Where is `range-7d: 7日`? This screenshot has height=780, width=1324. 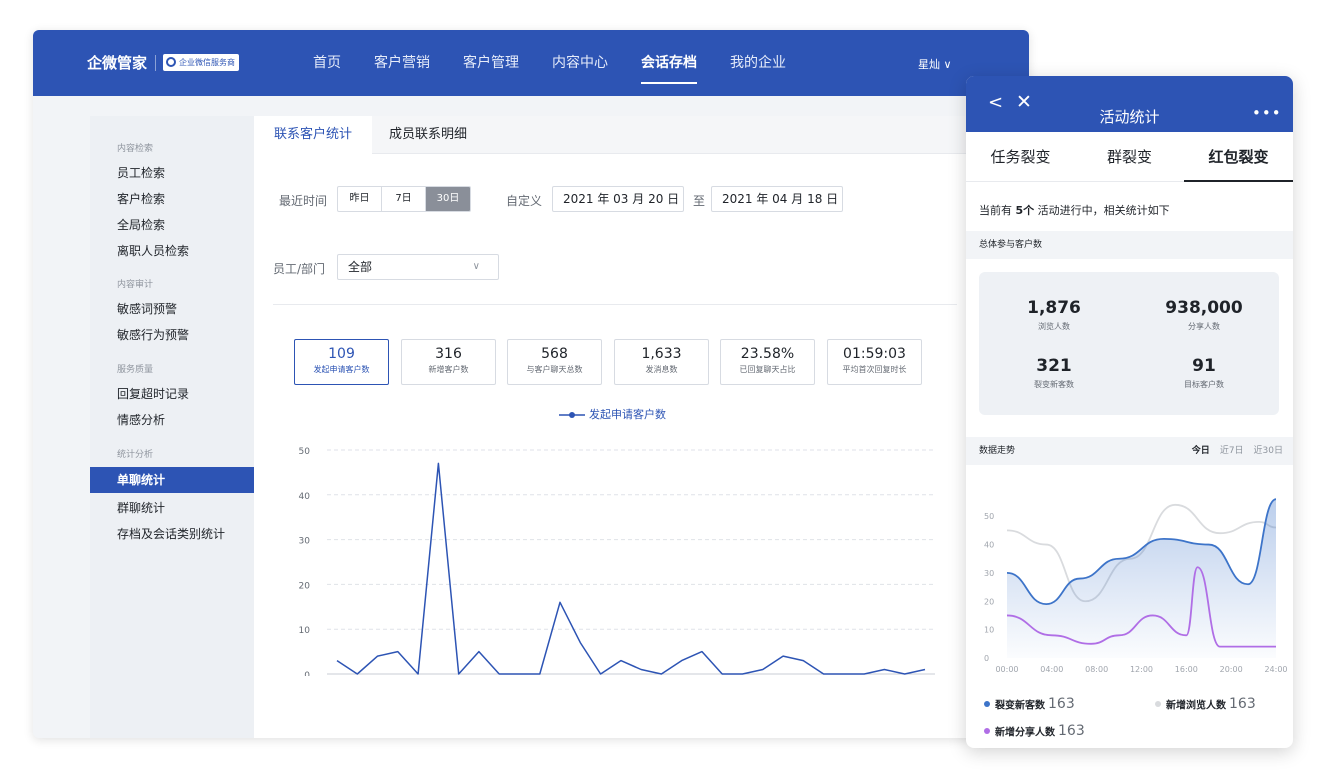
range-7d: 7日 is located at coordinates (404, 199).